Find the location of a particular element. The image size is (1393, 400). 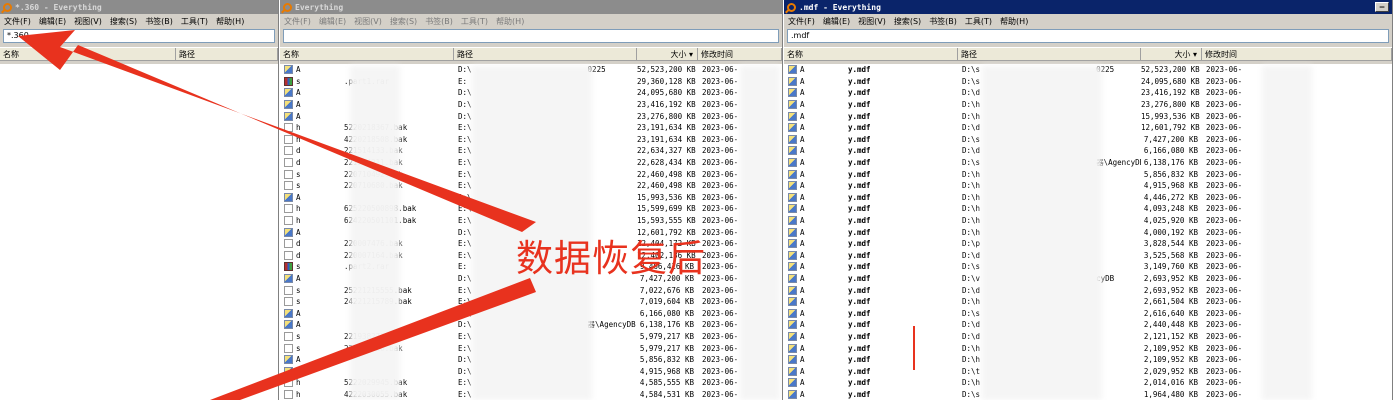

size-cell: 15,599,699 KB is located at coordinates (666, 209).